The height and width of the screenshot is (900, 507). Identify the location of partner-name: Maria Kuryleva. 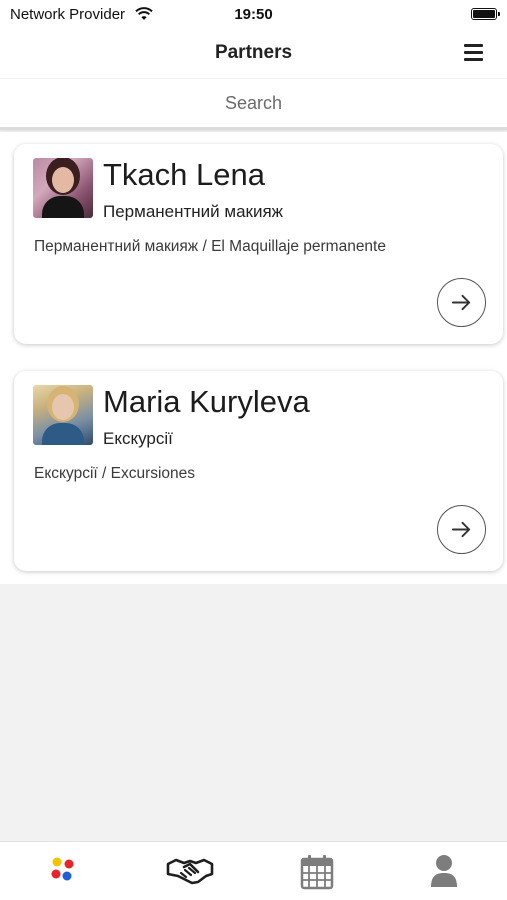
(206, 401).